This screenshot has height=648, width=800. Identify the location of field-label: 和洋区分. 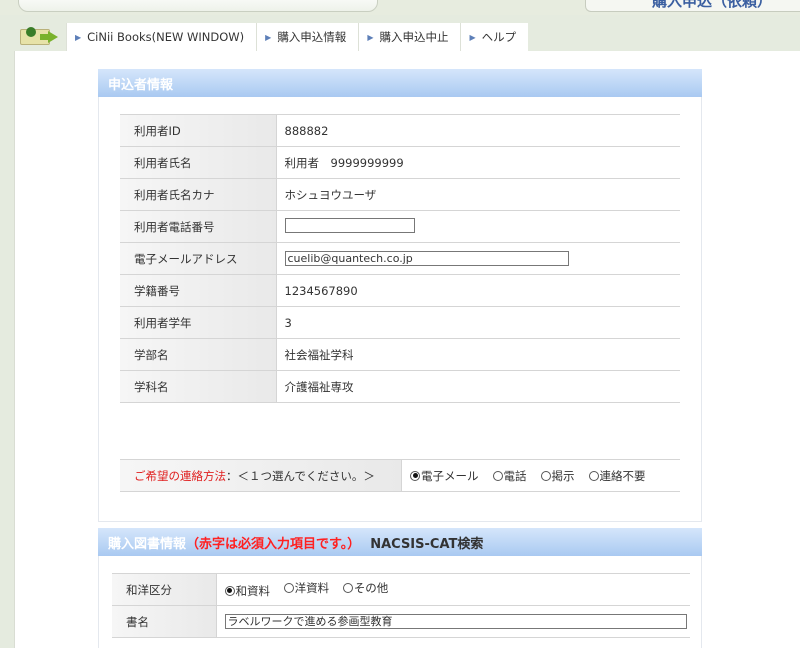
(164, 589).